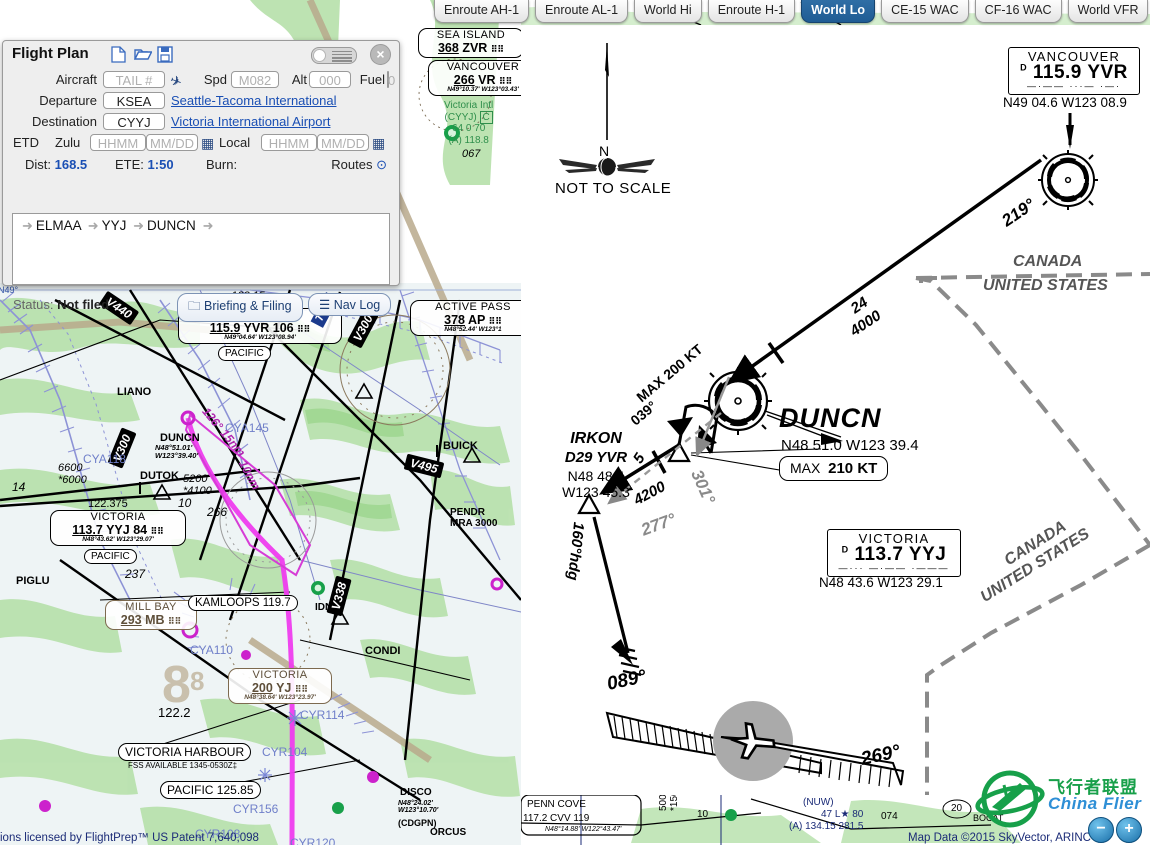 This screenshot has height=845, width=1150. I want to click on speed-label: Spd, so click(215, 79).